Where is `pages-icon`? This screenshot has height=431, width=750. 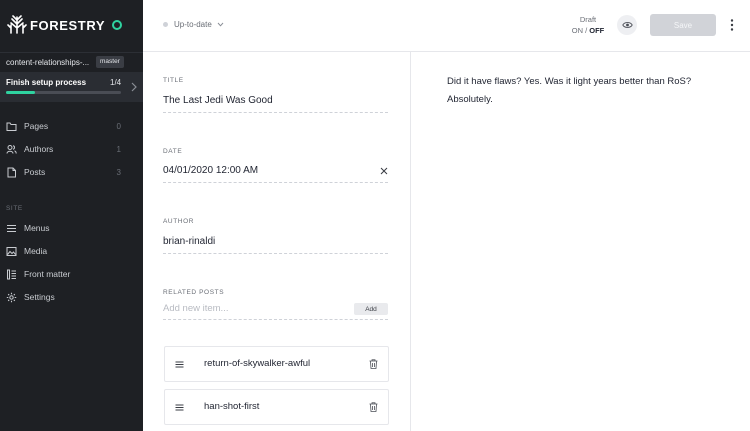
pages-icon is located at coordinates (11, 126).